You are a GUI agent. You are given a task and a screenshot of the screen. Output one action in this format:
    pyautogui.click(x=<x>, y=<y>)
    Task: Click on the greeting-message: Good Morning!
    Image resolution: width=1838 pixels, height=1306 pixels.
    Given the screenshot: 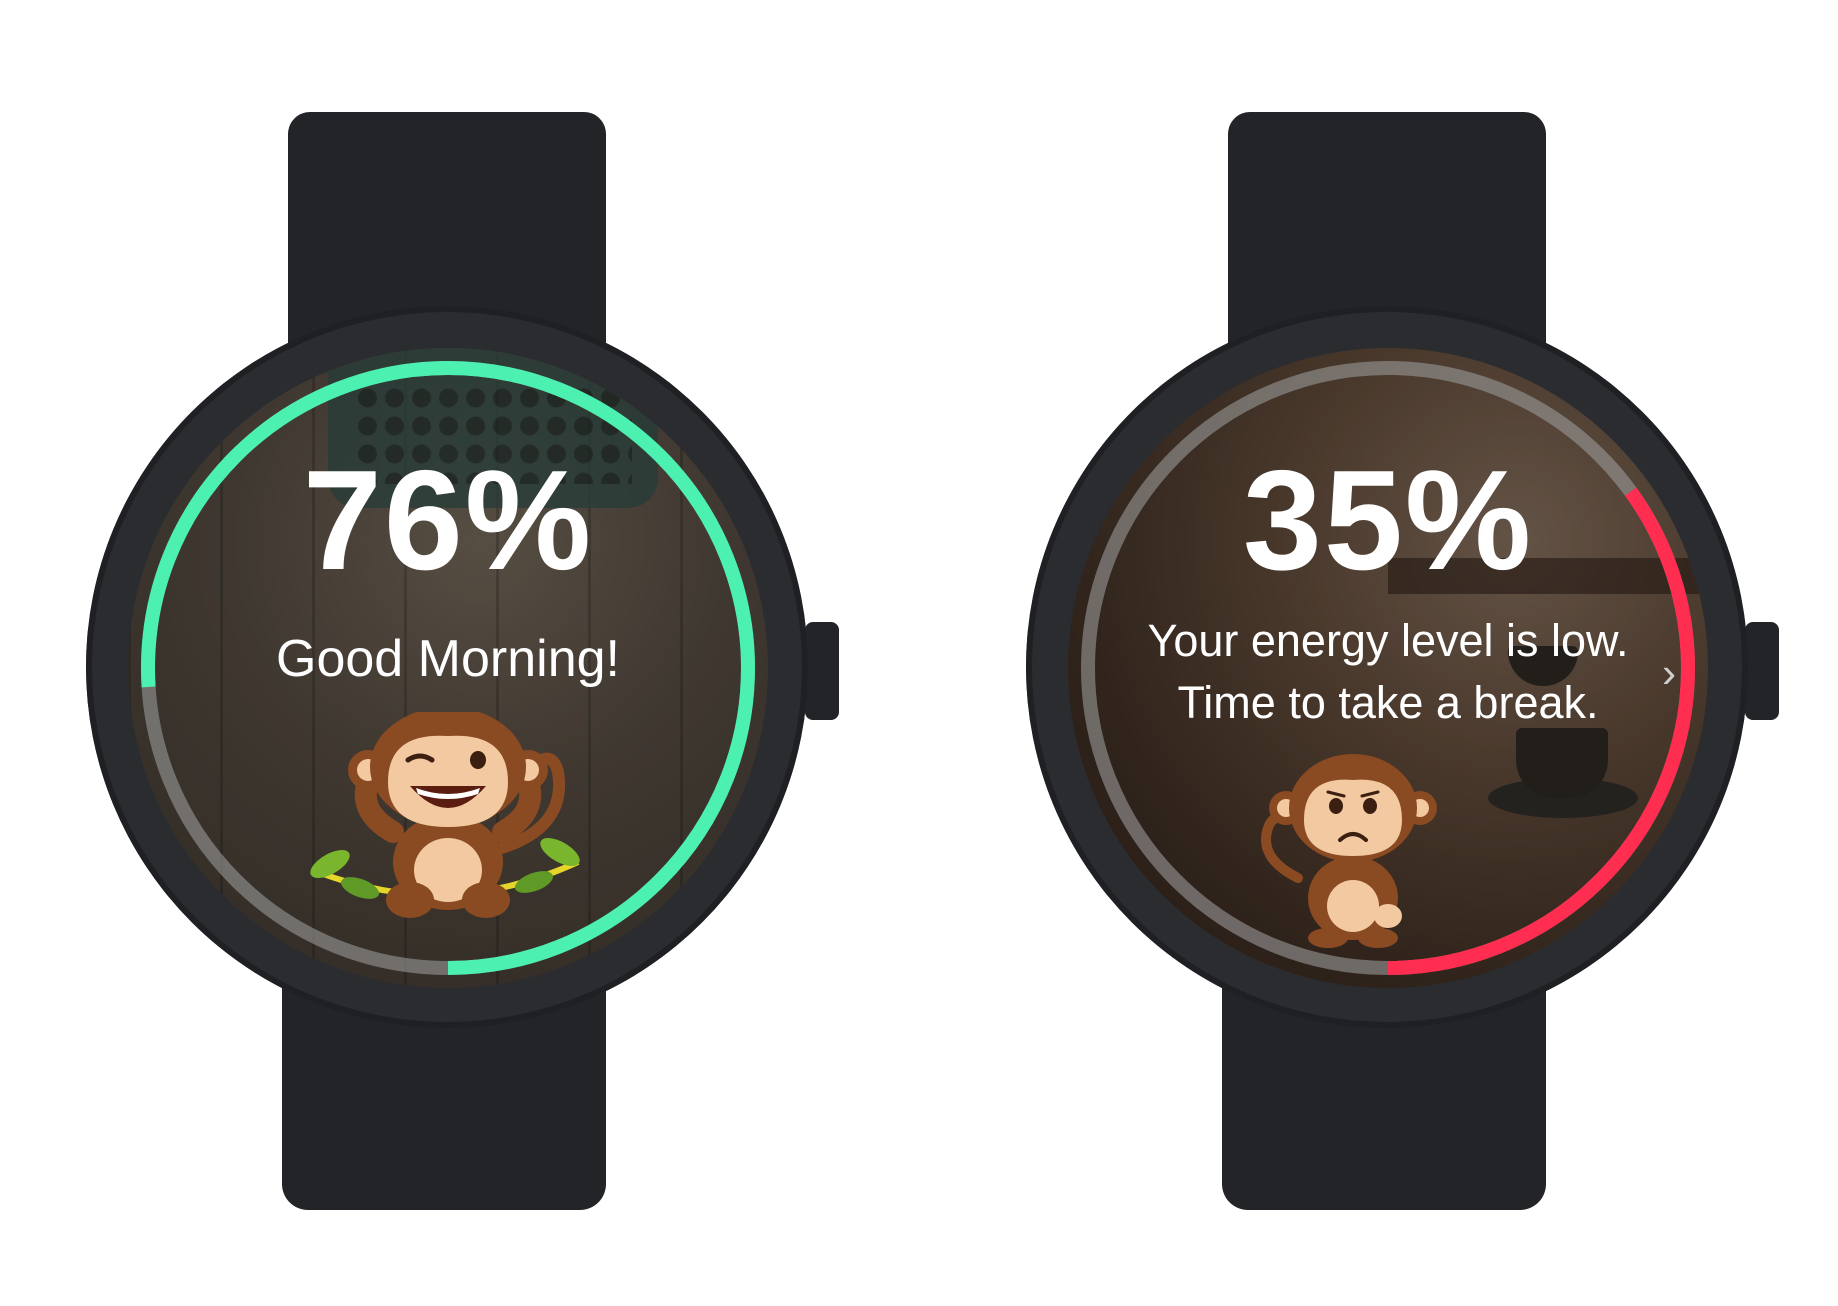 What is the action you would take?
    pyautogui.click(x=448, y=659)
    